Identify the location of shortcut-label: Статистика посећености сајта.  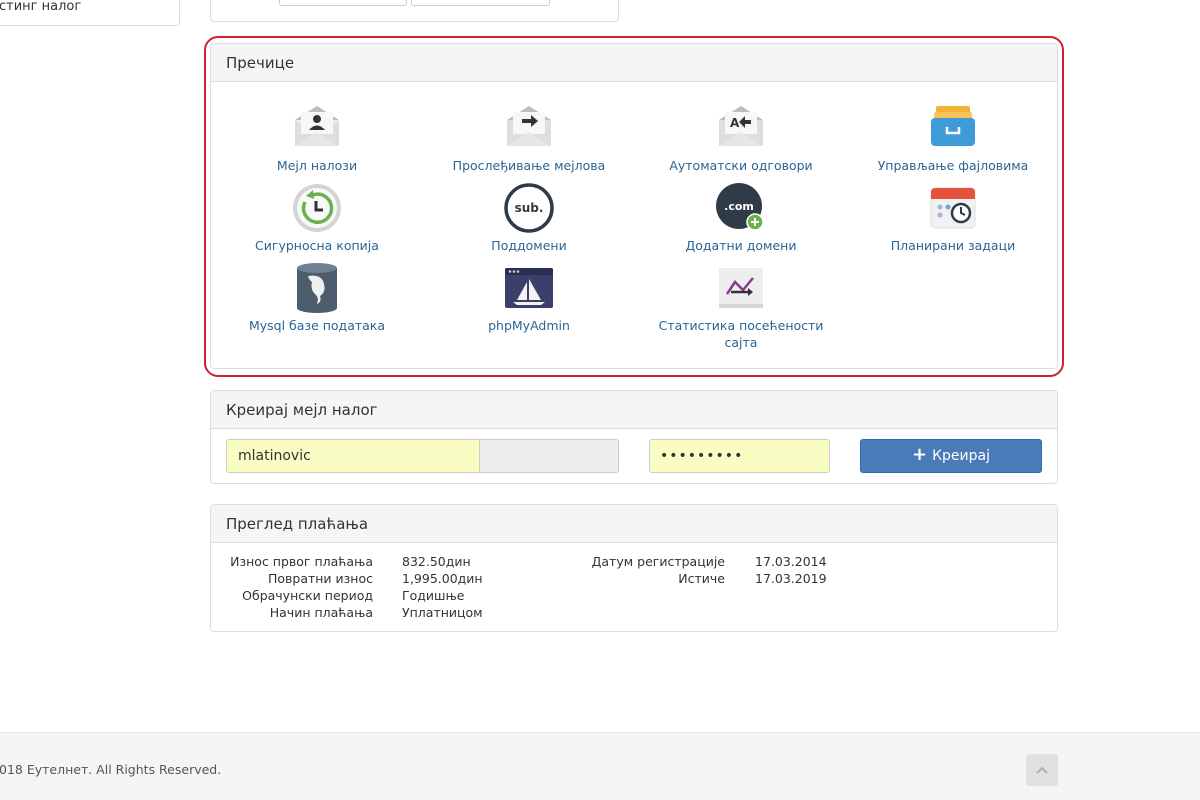
(741, 334).